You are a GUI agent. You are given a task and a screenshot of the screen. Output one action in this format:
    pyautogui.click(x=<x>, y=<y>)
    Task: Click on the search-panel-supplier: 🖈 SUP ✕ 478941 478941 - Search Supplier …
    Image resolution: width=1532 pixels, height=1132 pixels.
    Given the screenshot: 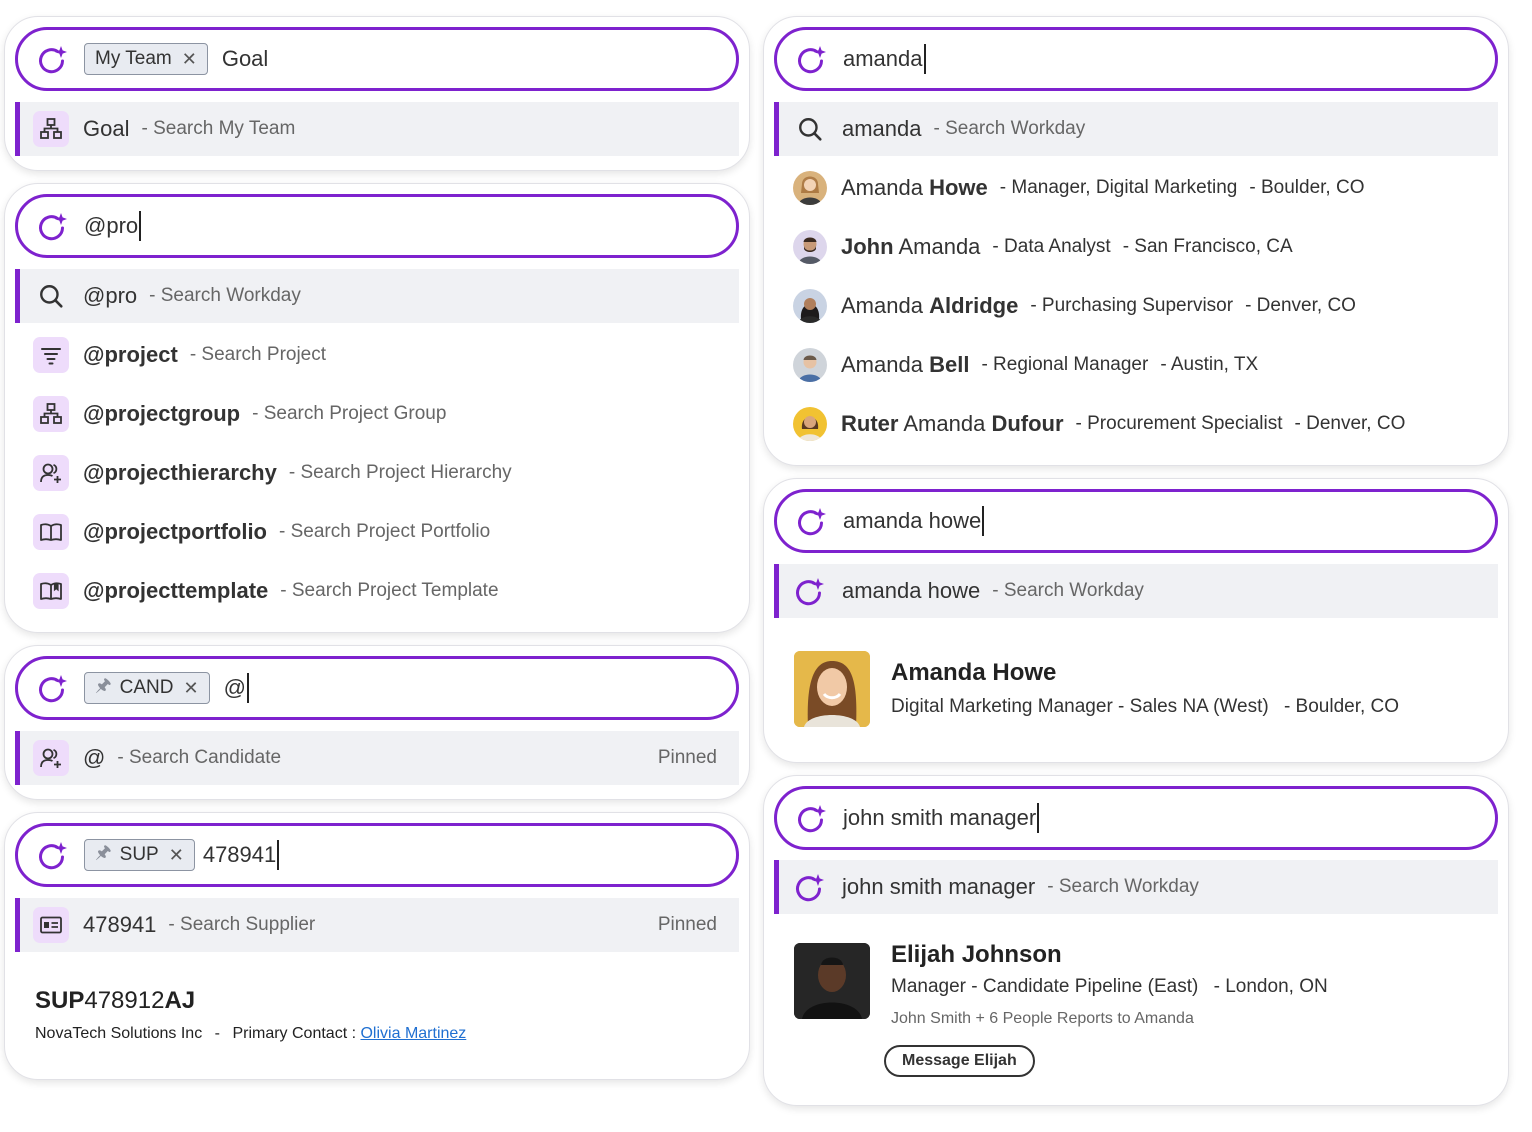 What is the action you would take?
    pyautogui.click(x=377, y=946)
    